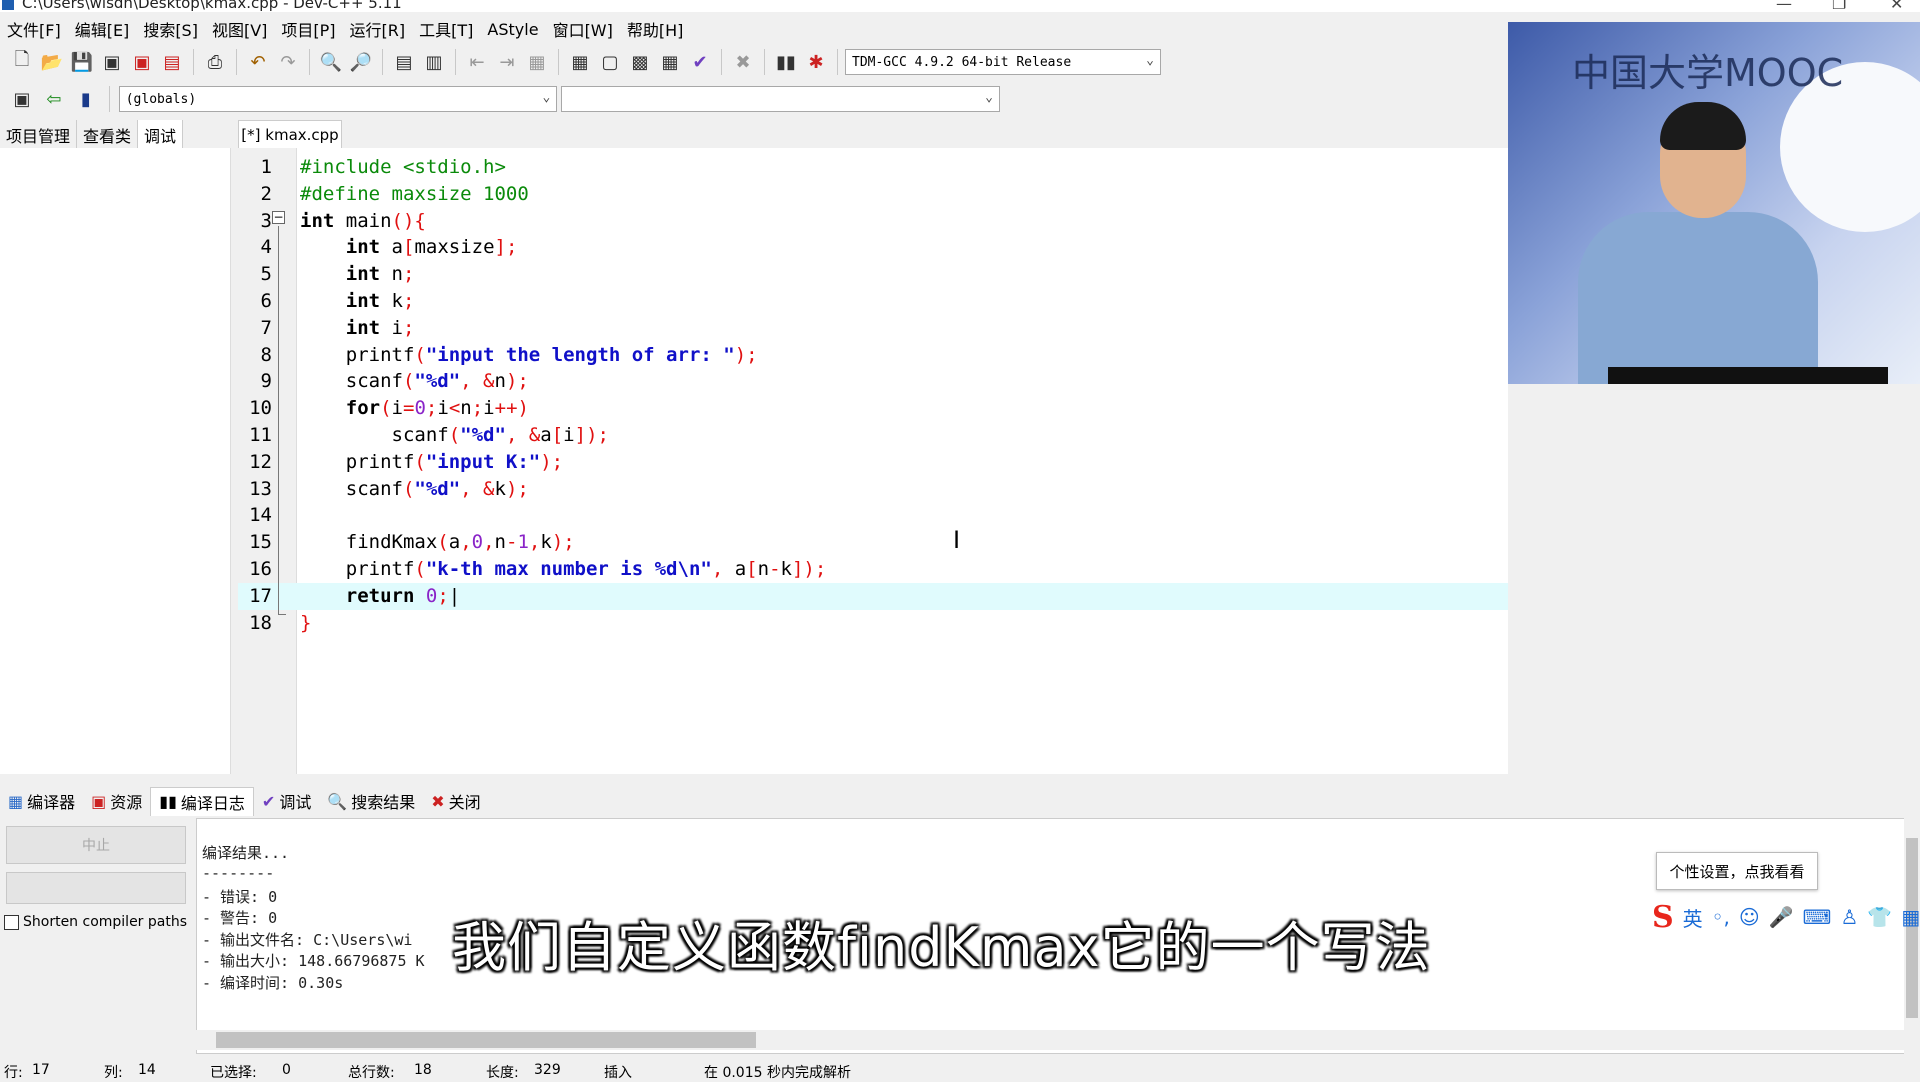 The image size is (1920, 1082). I want to click on maximize-icon: ❐, so click(1839, 6).